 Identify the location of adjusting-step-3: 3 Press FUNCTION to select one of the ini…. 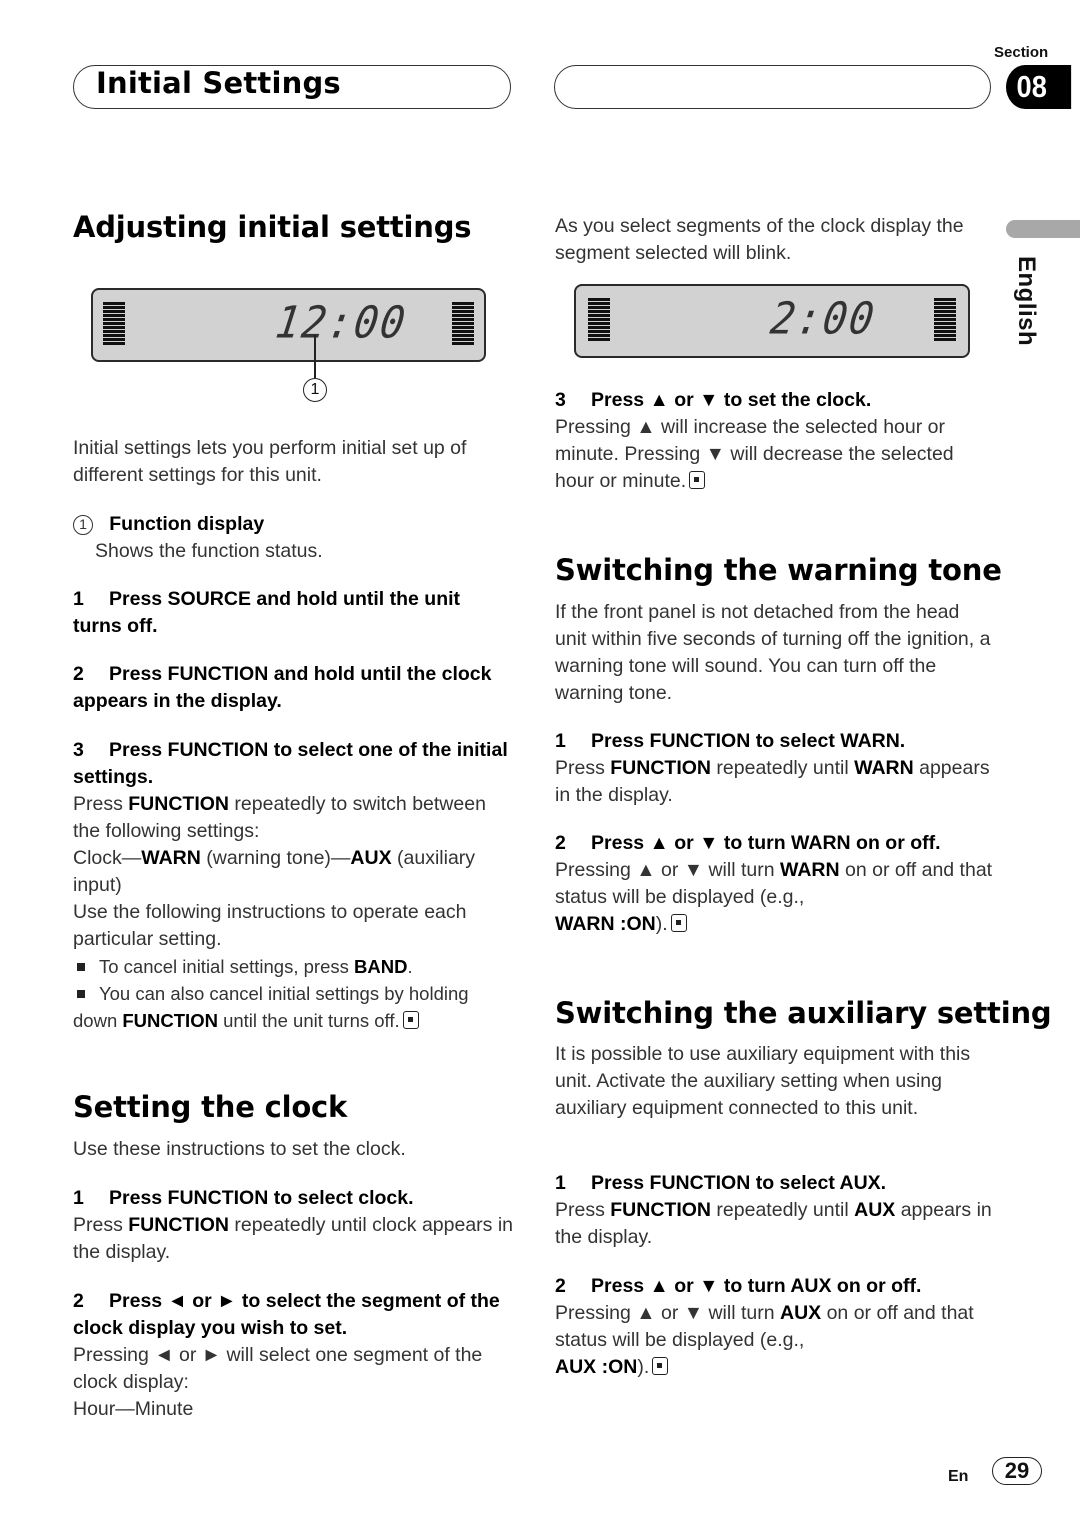
(293, 885).